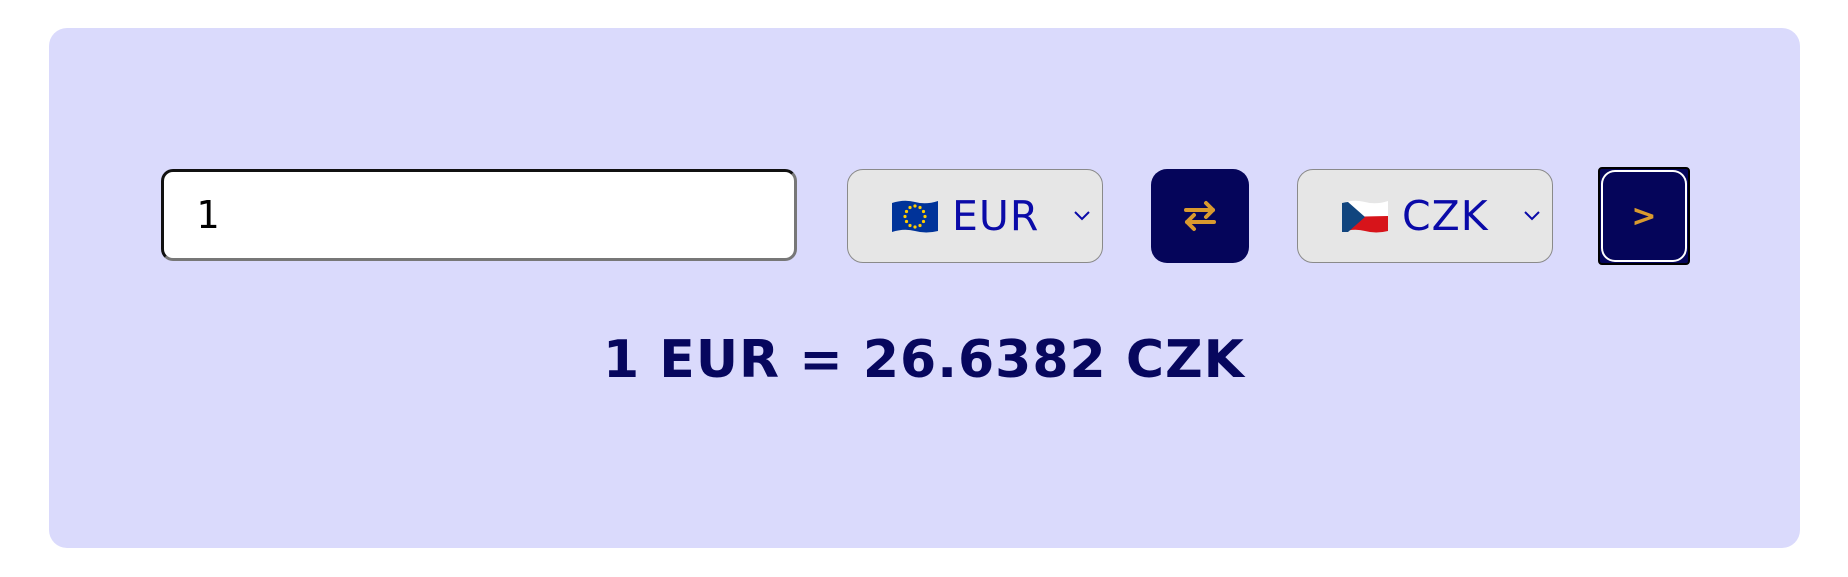 The image size is (1848, 577). What do you see at coordinates (1445, 216) in the screenshot?
I see `to-currency-code: CZK` at bounding box center [1445, 216].